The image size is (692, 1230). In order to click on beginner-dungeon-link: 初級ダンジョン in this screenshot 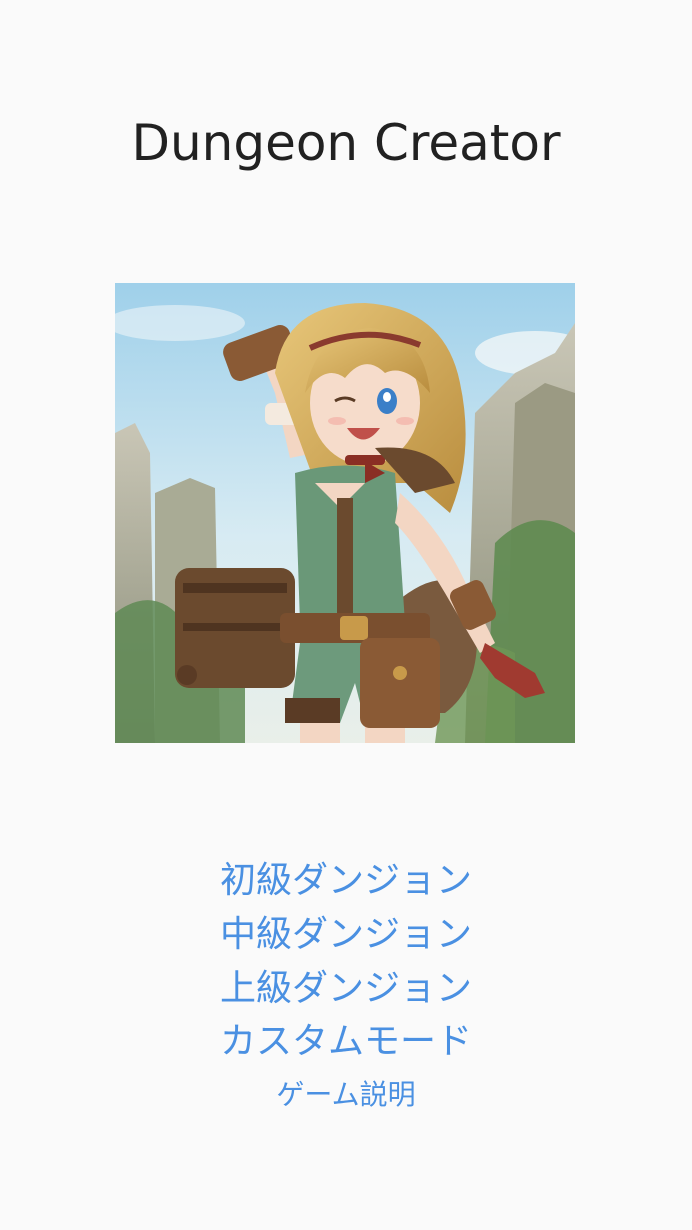, I will do `click(346, 881)`.